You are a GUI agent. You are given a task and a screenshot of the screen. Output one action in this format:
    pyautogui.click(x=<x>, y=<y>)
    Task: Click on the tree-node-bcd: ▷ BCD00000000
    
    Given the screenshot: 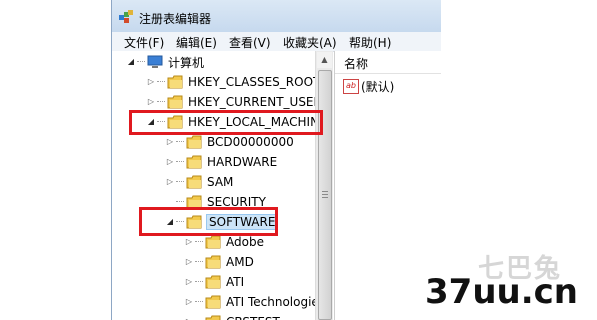 What is the action you would take?
    pyautogui.click(x=229, y=142)
    